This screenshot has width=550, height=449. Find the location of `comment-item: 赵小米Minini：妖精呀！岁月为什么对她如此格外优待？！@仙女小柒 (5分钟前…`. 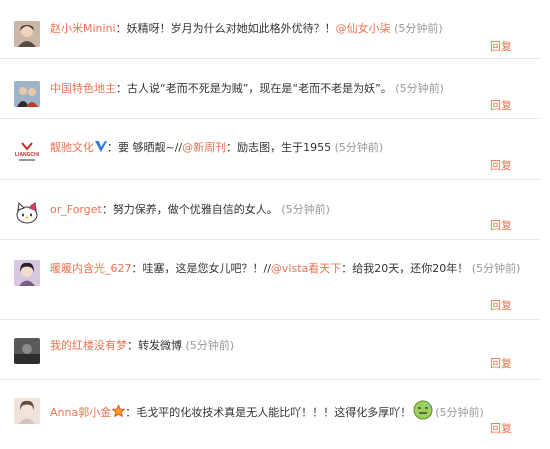

comment-item: 赵小米Minini：妖精呀！岁月为什么对她如此格外优待？！@仙女小柒 (5分钟前… is located at coordinates (270, 29).